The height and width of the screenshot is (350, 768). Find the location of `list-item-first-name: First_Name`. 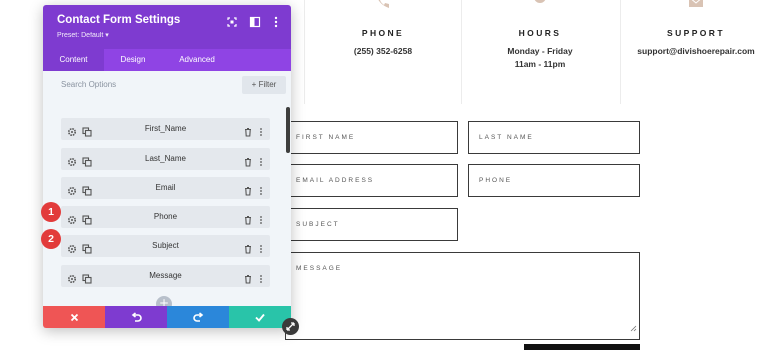

list-item-first-name: First_Name is located at coordinates (165, 129).